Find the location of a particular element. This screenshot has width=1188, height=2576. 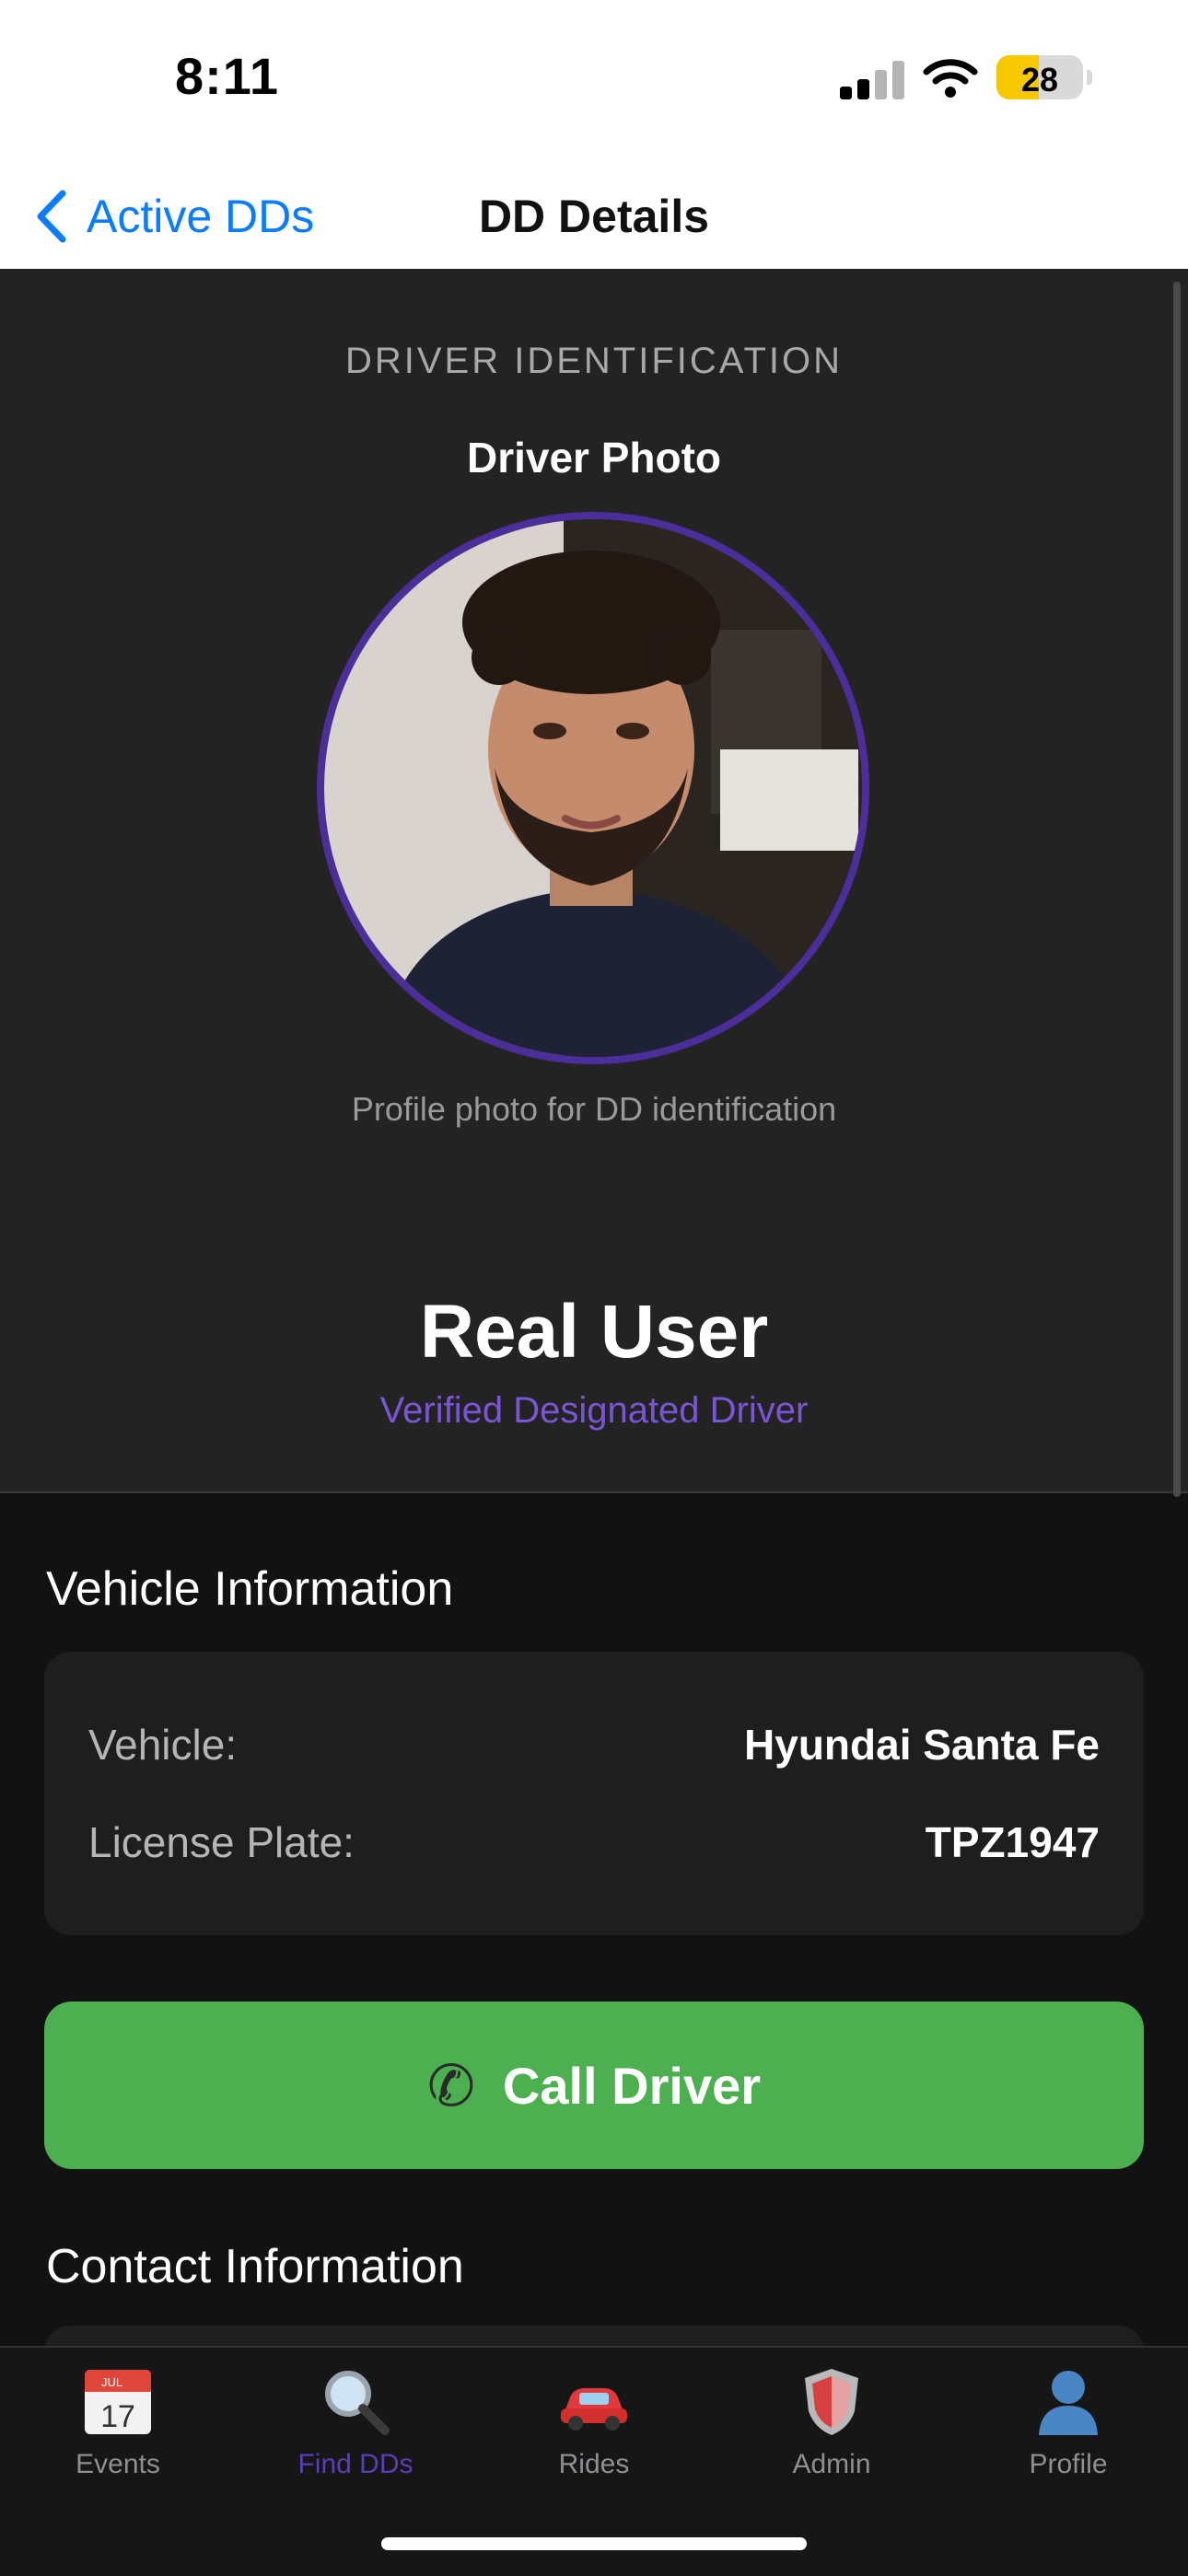

tab-events: JUL 17 Events is located at coordinates (118, 2422).